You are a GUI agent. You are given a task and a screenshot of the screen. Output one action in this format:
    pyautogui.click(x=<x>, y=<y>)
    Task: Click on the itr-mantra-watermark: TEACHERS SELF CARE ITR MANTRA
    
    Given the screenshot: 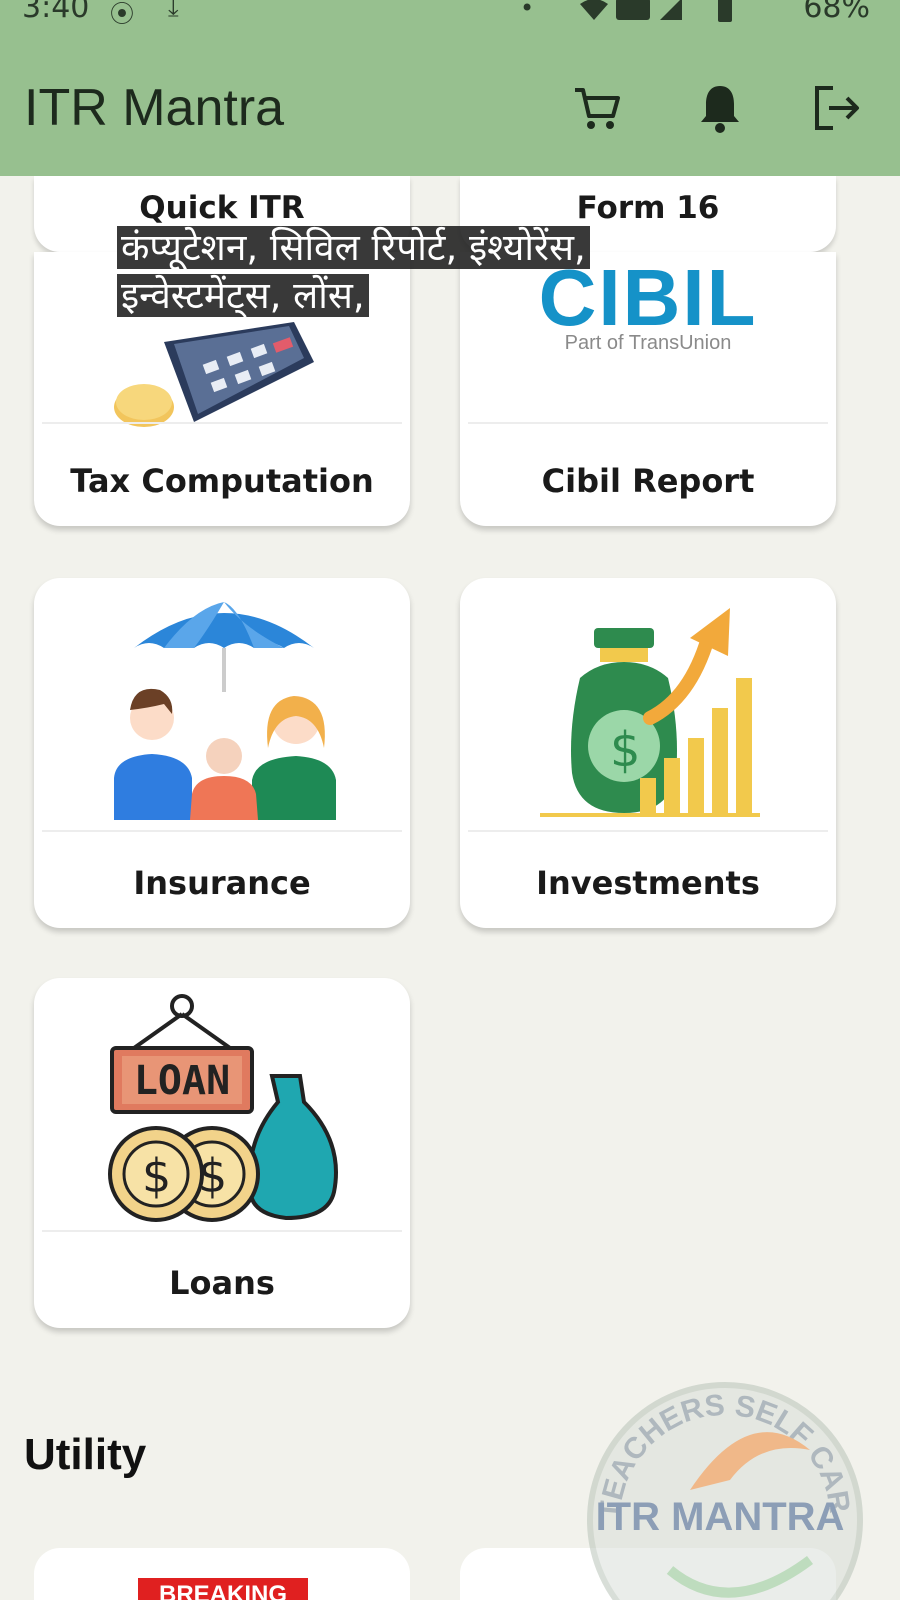 What is the action you would take?
    pyautogui.click(x=721, y=1485)
    